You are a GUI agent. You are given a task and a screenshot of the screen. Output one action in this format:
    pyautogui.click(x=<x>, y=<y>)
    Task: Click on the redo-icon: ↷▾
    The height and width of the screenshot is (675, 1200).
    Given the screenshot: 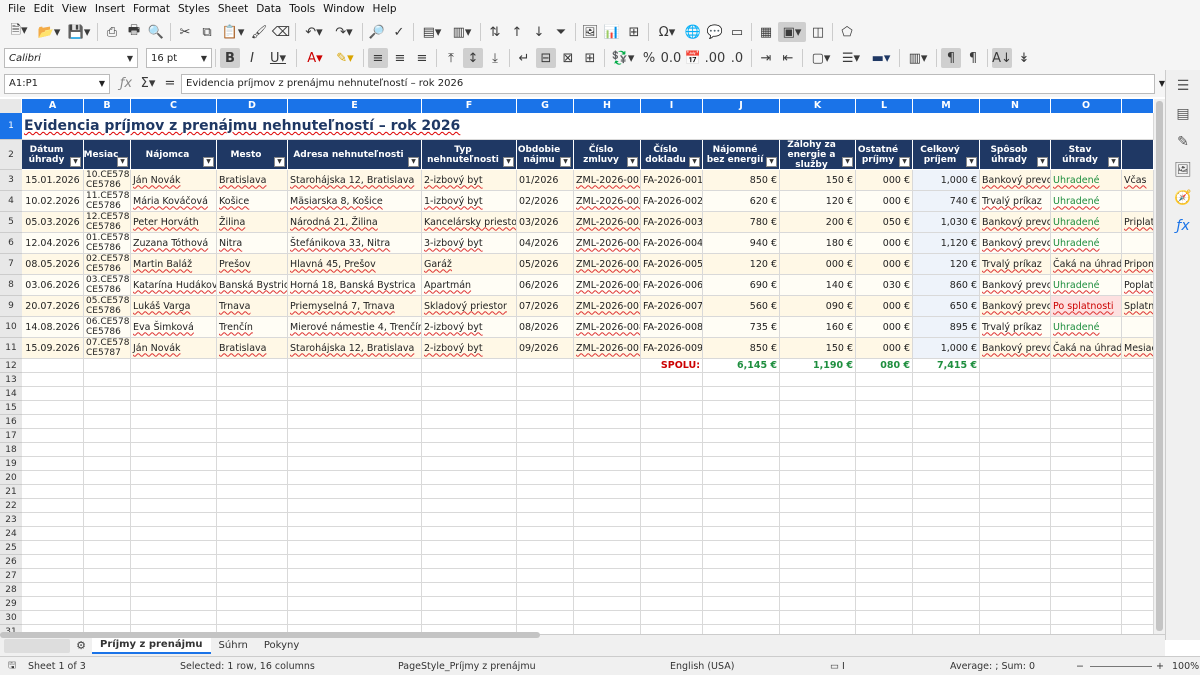 What is the action you would take?
    pyautogui.click(x=344, y=32)
    